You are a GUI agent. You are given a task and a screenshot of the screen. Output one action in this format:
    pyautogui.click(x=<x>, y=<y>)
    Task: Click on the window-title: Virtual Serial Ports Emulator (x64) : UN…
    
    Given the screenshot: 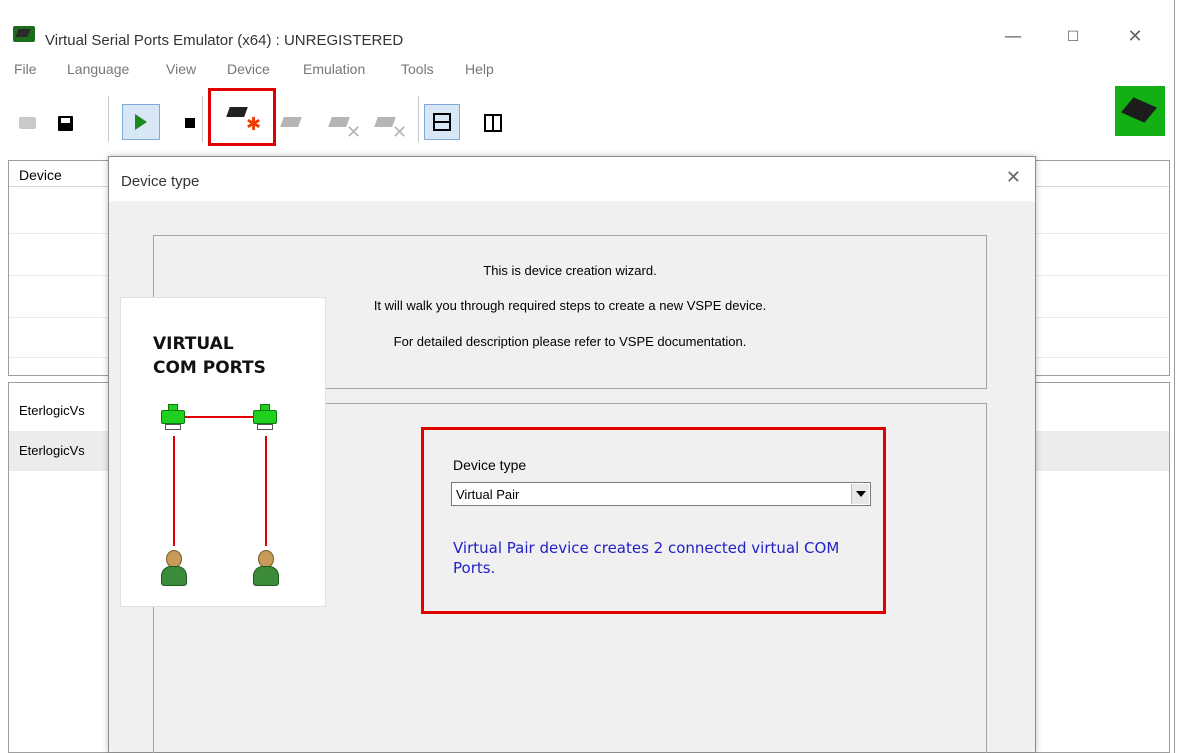 What is the action you would take?
    pyautogui.click(x=224, y=40)
    